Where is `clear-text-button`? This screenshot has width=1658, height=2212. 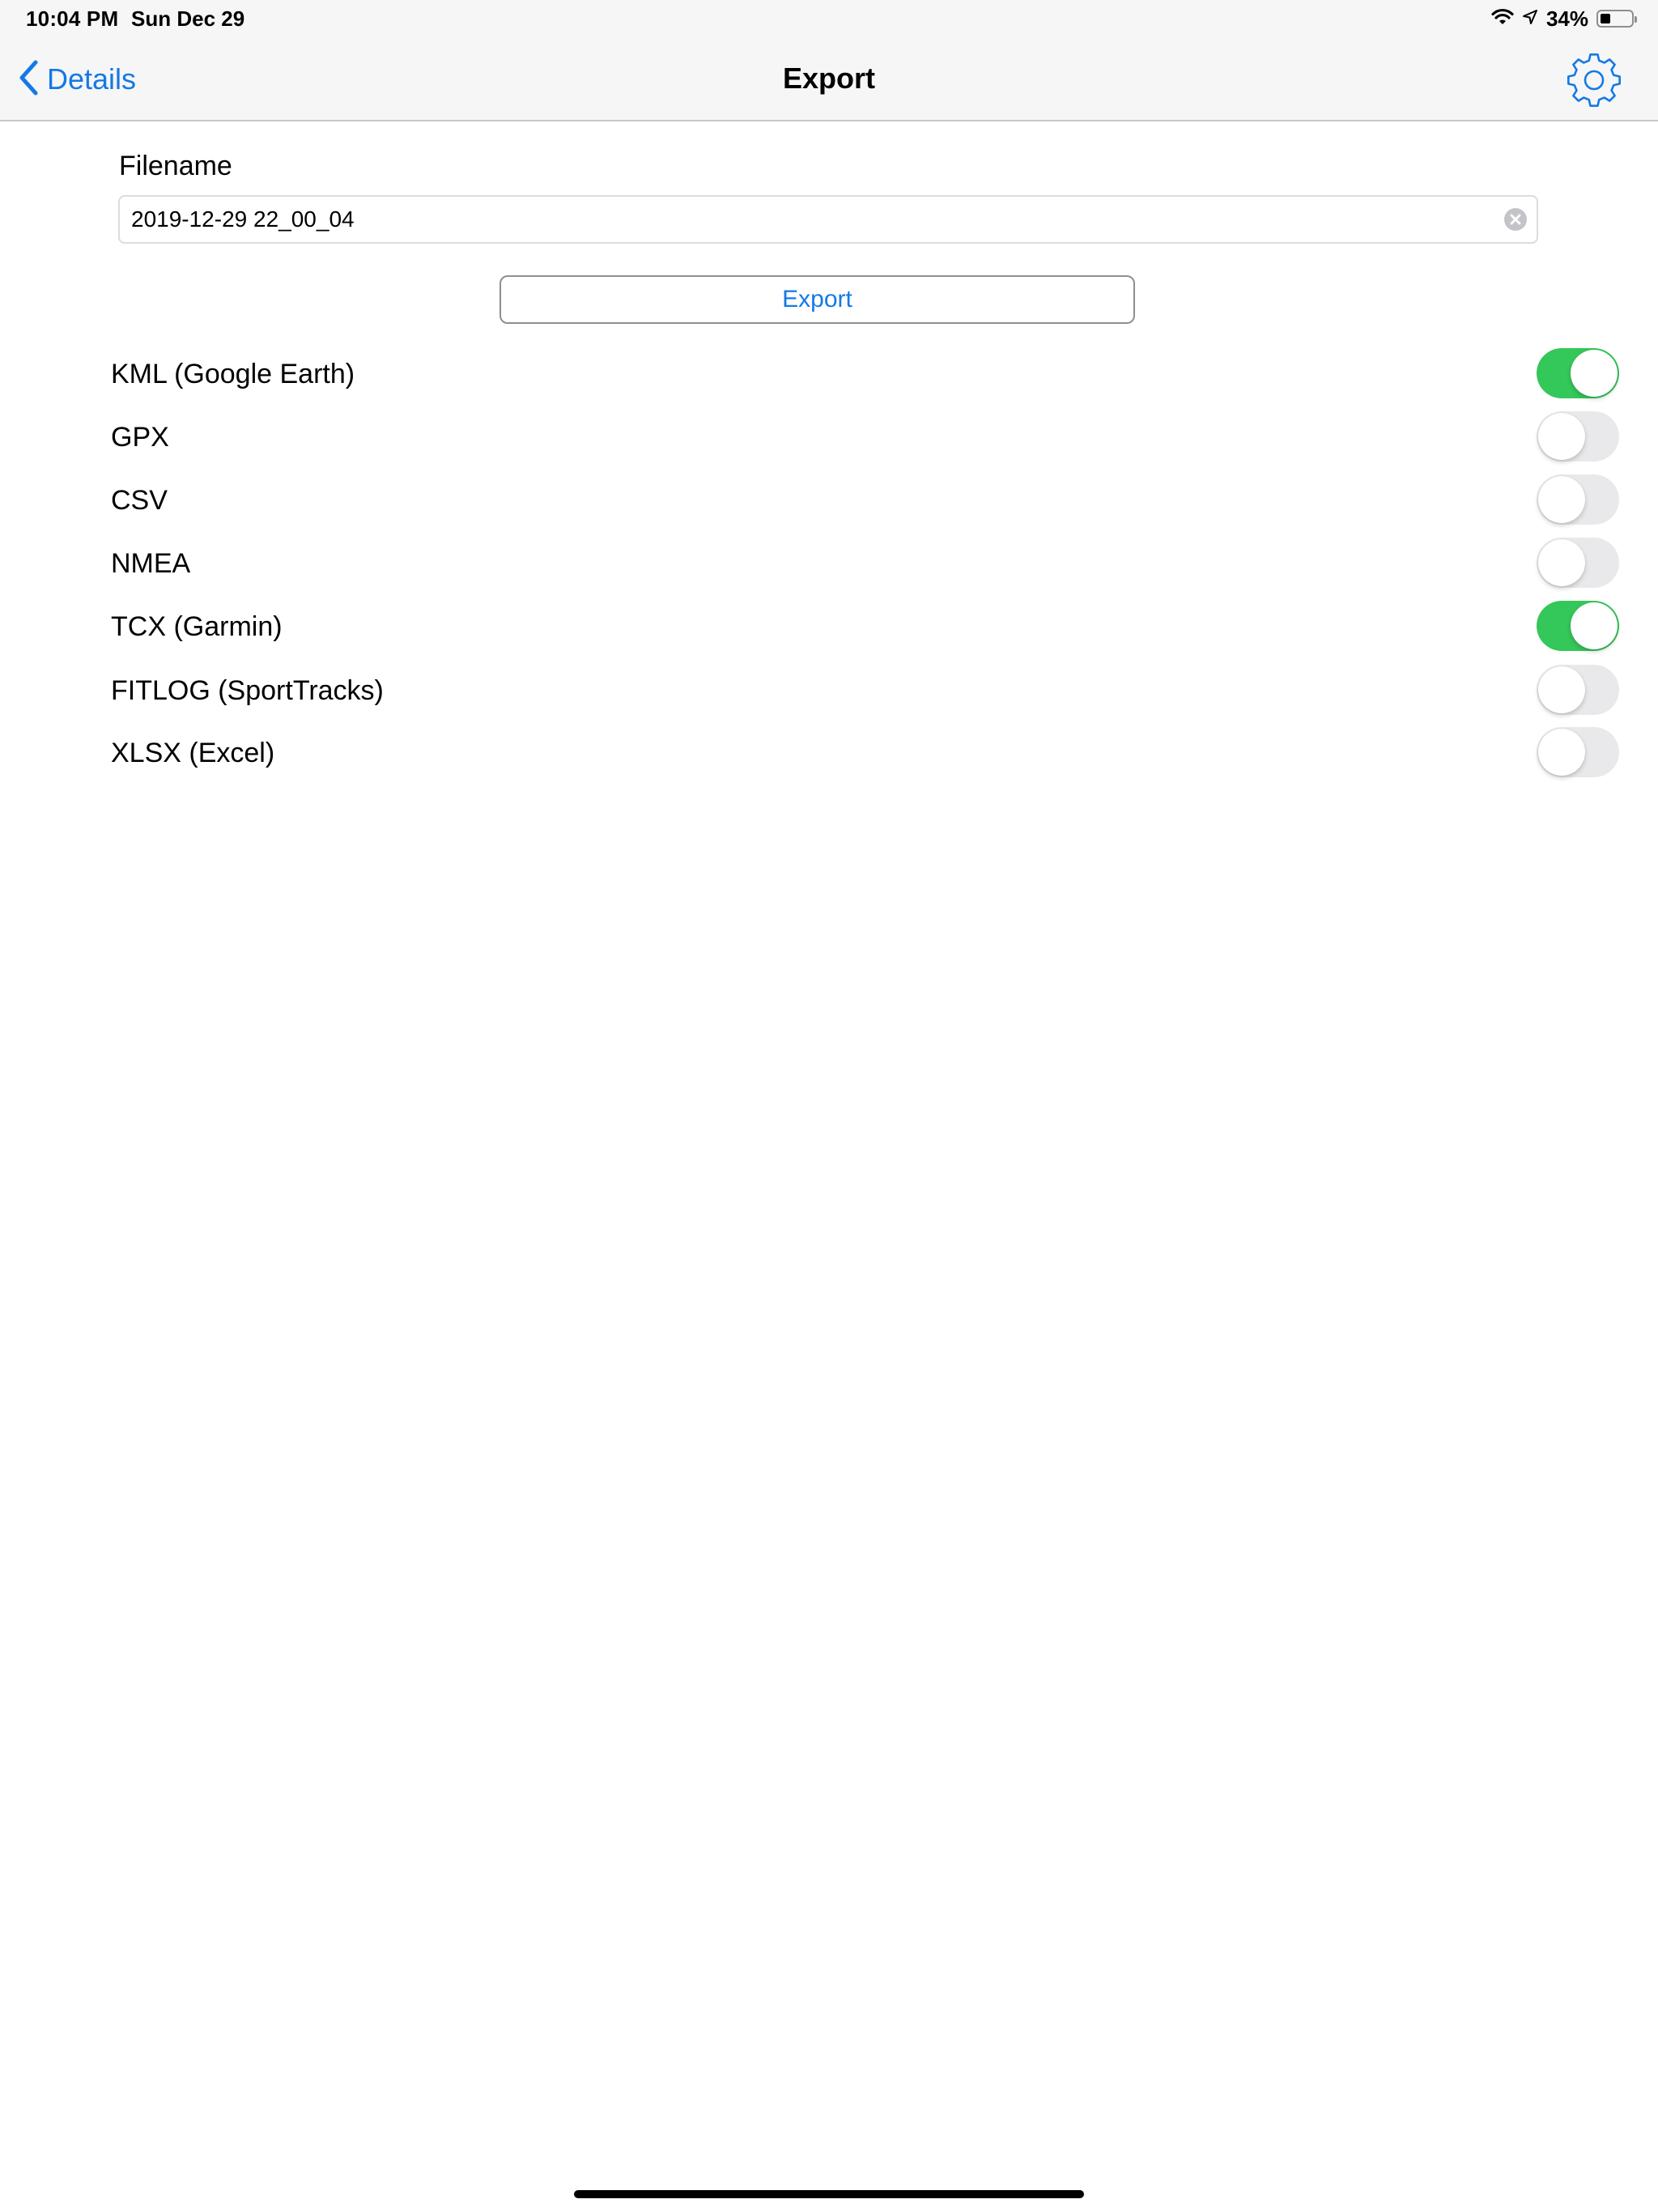
clear-text-button is located at coordinates (1515, 219).